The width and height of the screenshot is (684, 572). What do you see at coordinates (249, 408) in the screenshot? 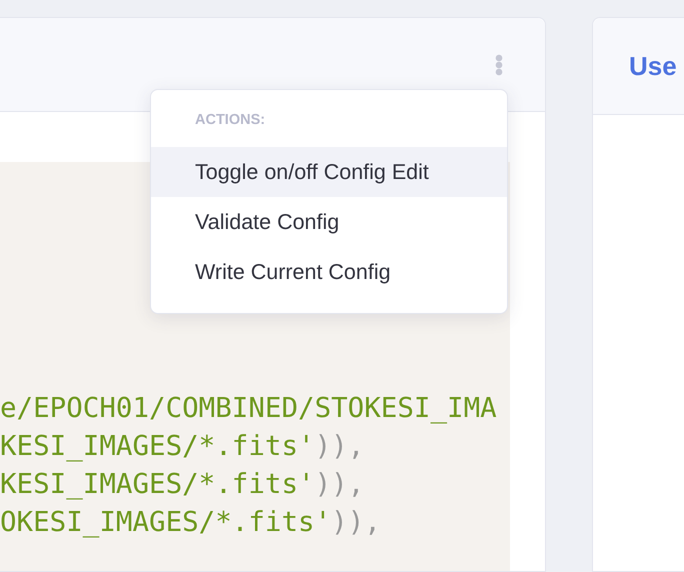
I see `code-line: e/EPOCH01/COMBINED/STOKESI_IMA` at bounding box center [249, 408].